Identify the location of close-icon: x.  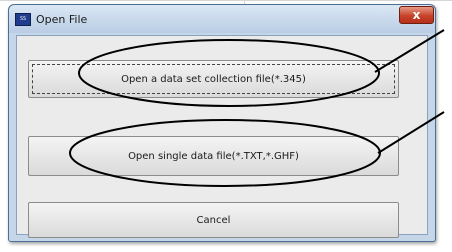
(416, 15).